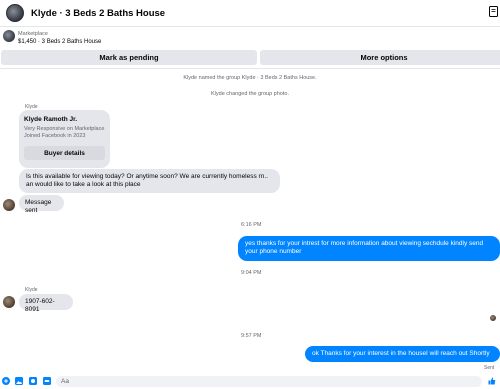 The width and height of the screenshot is (500, 389). I want to click on more-options-button: More options, so click(380, 57).